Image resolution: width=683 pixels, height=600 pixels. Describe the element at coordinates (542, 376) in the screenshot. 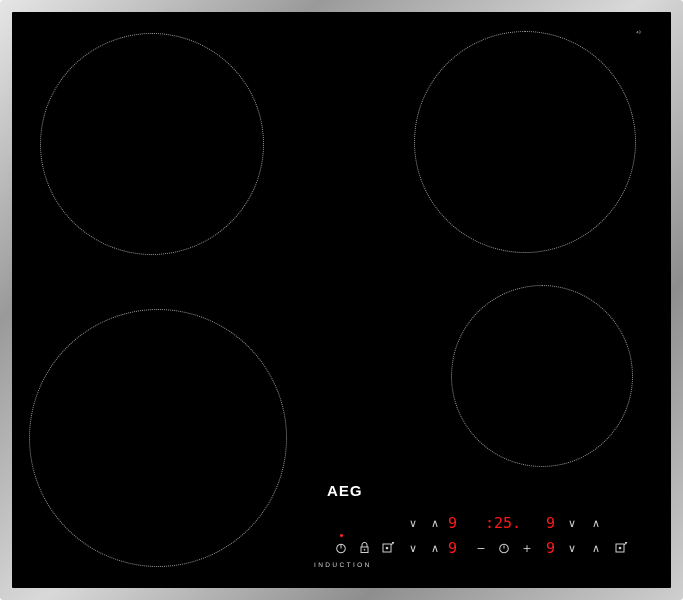

I see `zone-front-right` at that location.